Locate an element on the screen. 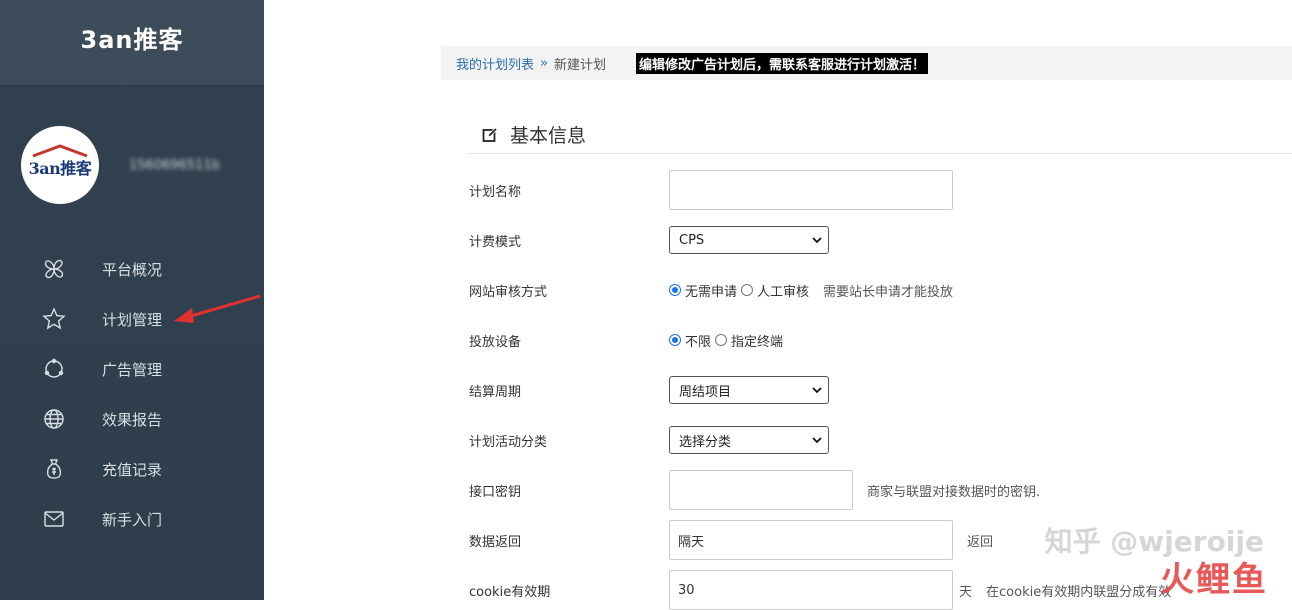  sidebar-item-guide: 新手入门 is located at coordinates (132, 519).